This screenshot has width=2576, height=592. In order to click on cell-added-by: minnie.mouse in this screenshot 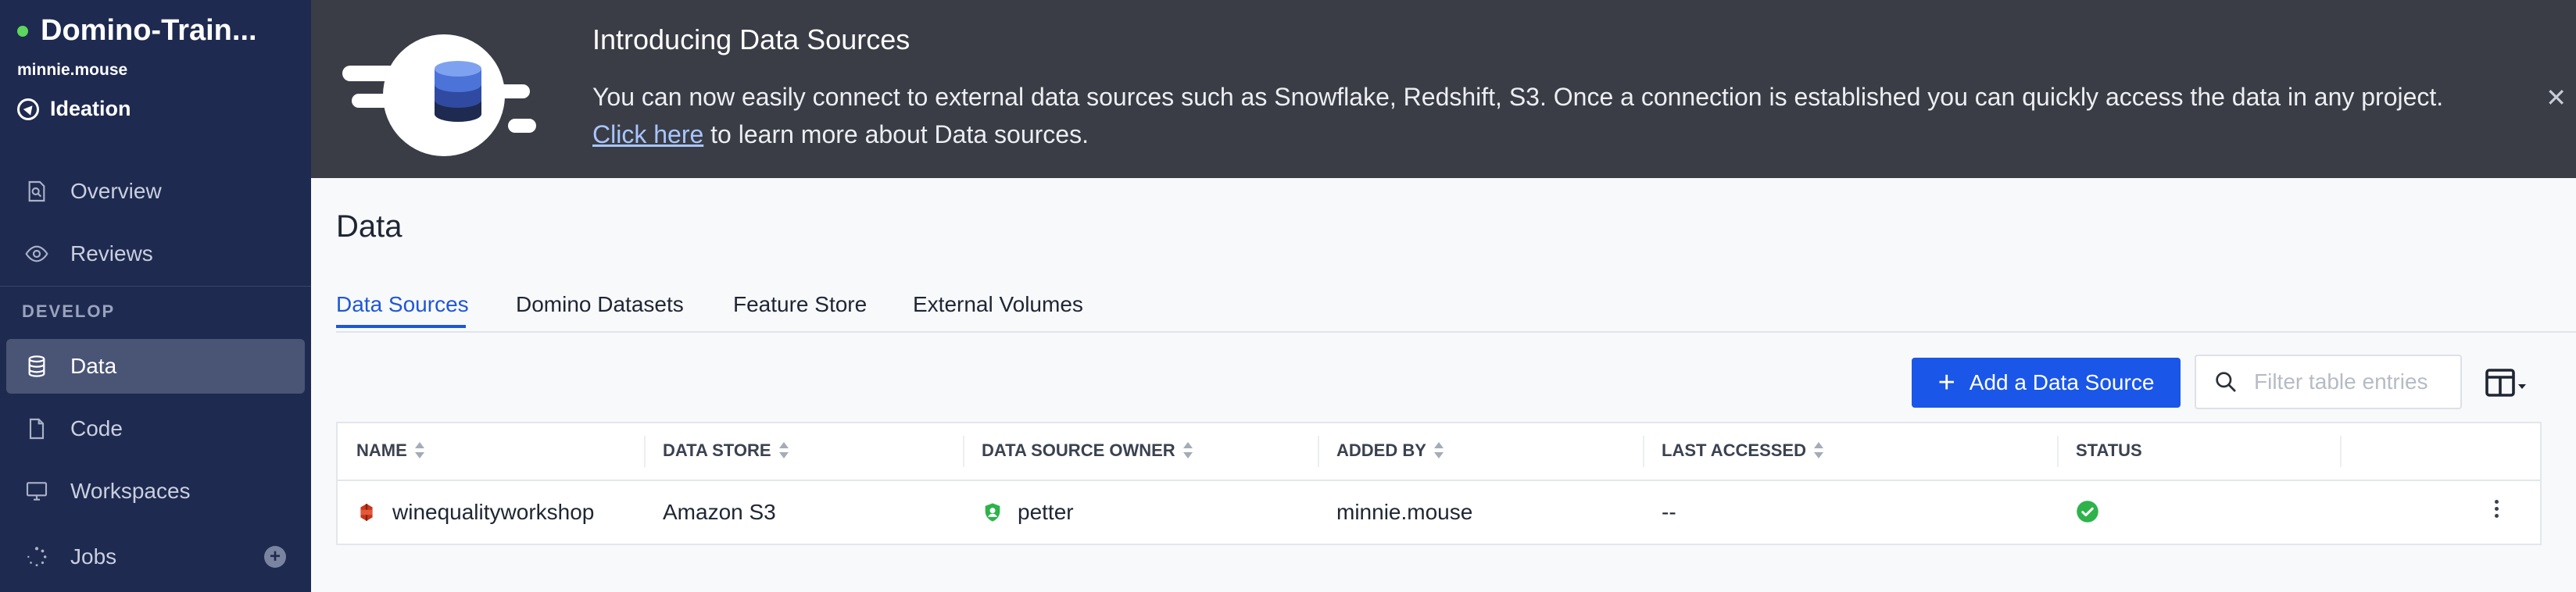, I will do `click(1404, 512)`.